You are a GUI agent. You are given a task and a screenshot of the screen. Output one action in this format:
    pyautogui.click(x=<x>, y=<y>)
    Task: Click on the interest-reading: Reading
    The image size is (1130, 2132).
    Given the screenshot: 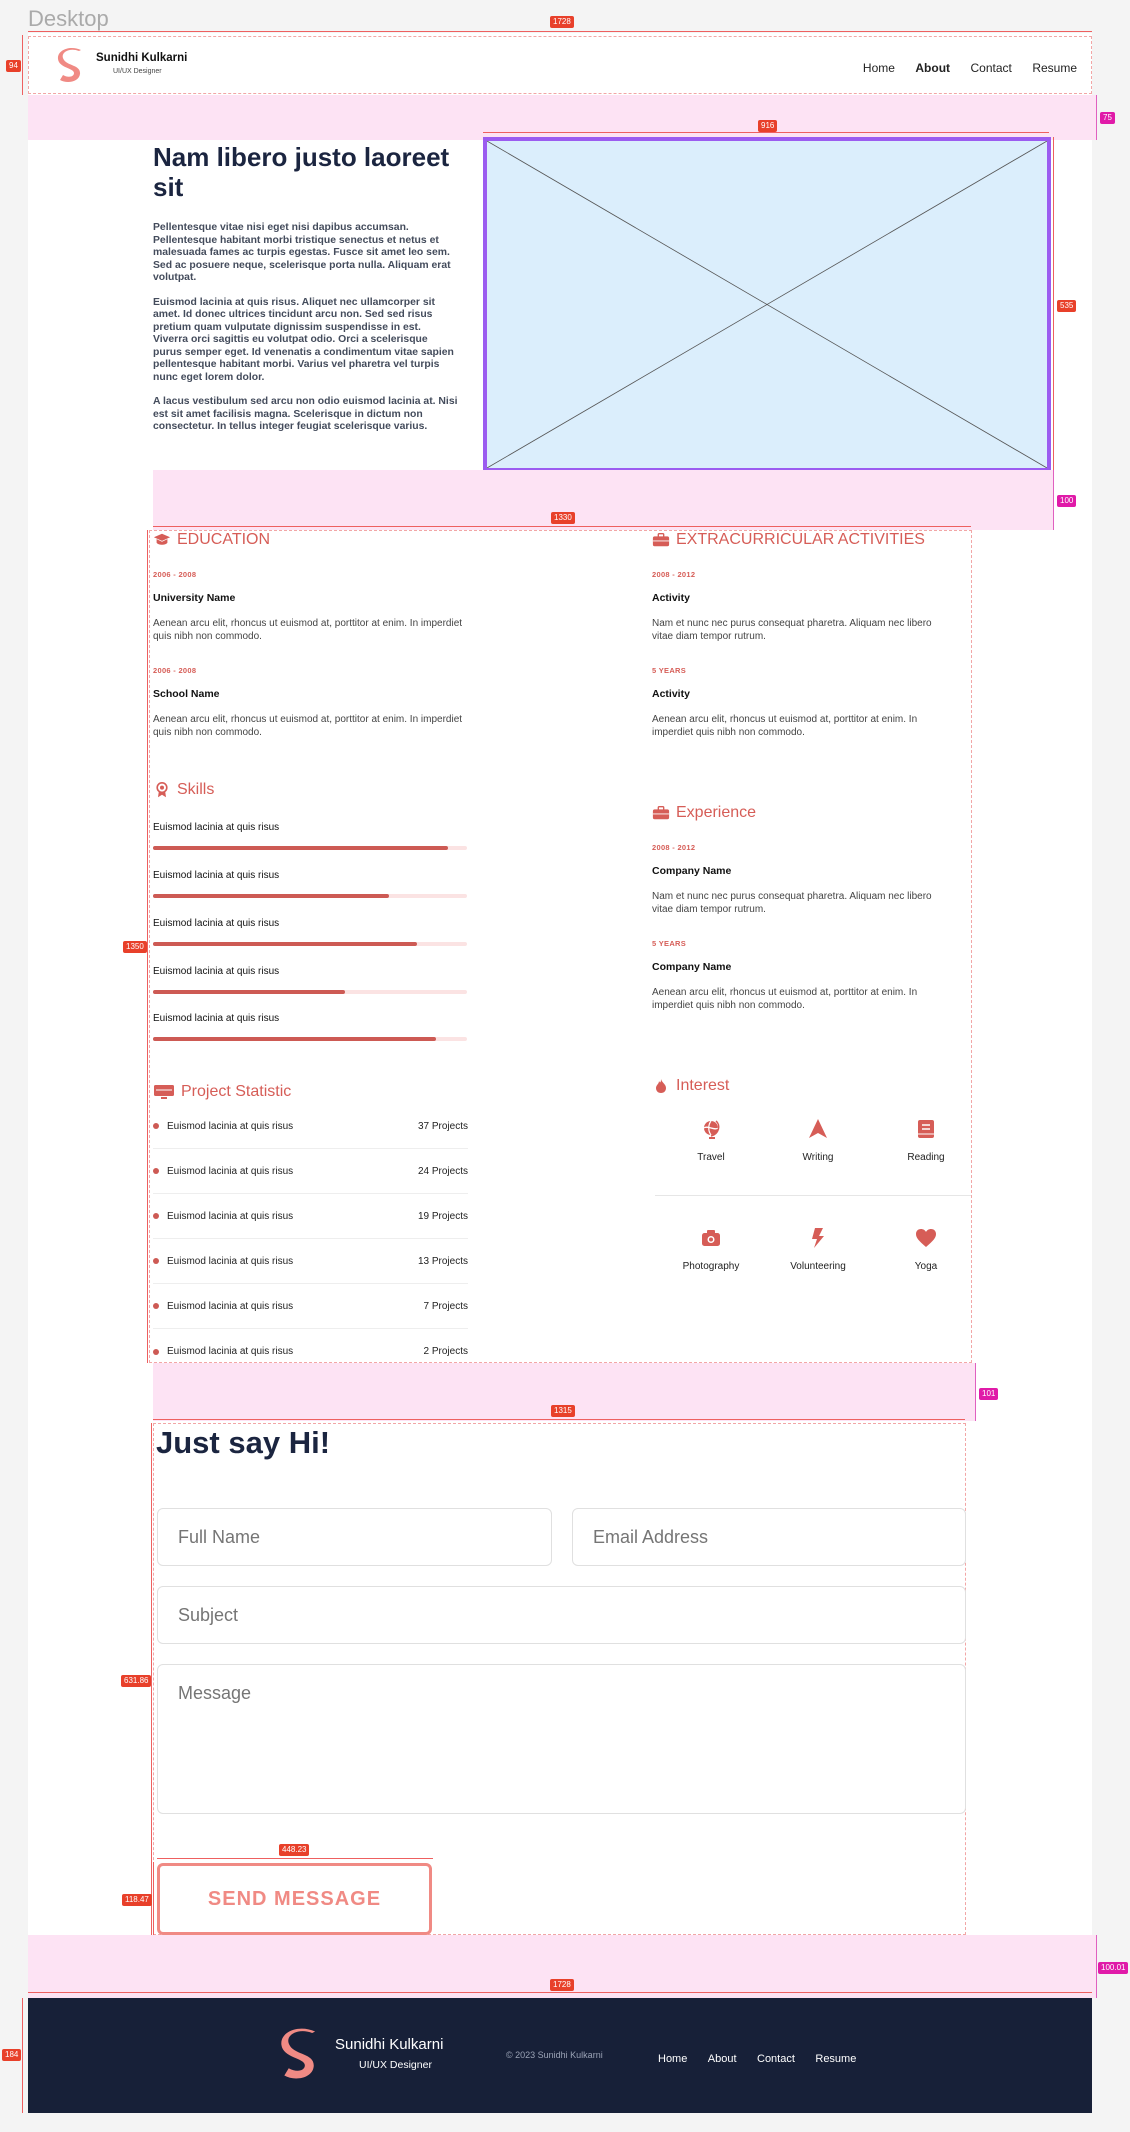 What is the action you would take?
    pyautogui.click(x=926, y=1140)
    